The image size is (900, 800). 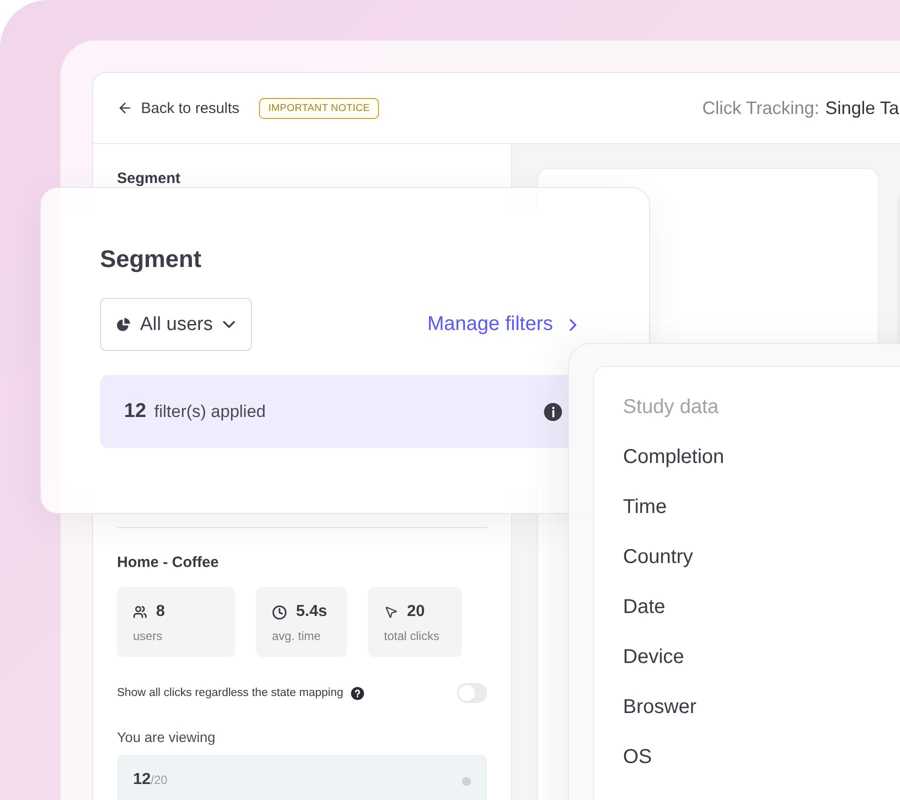 I want to click on info-icon, so click(x=553, y=411).